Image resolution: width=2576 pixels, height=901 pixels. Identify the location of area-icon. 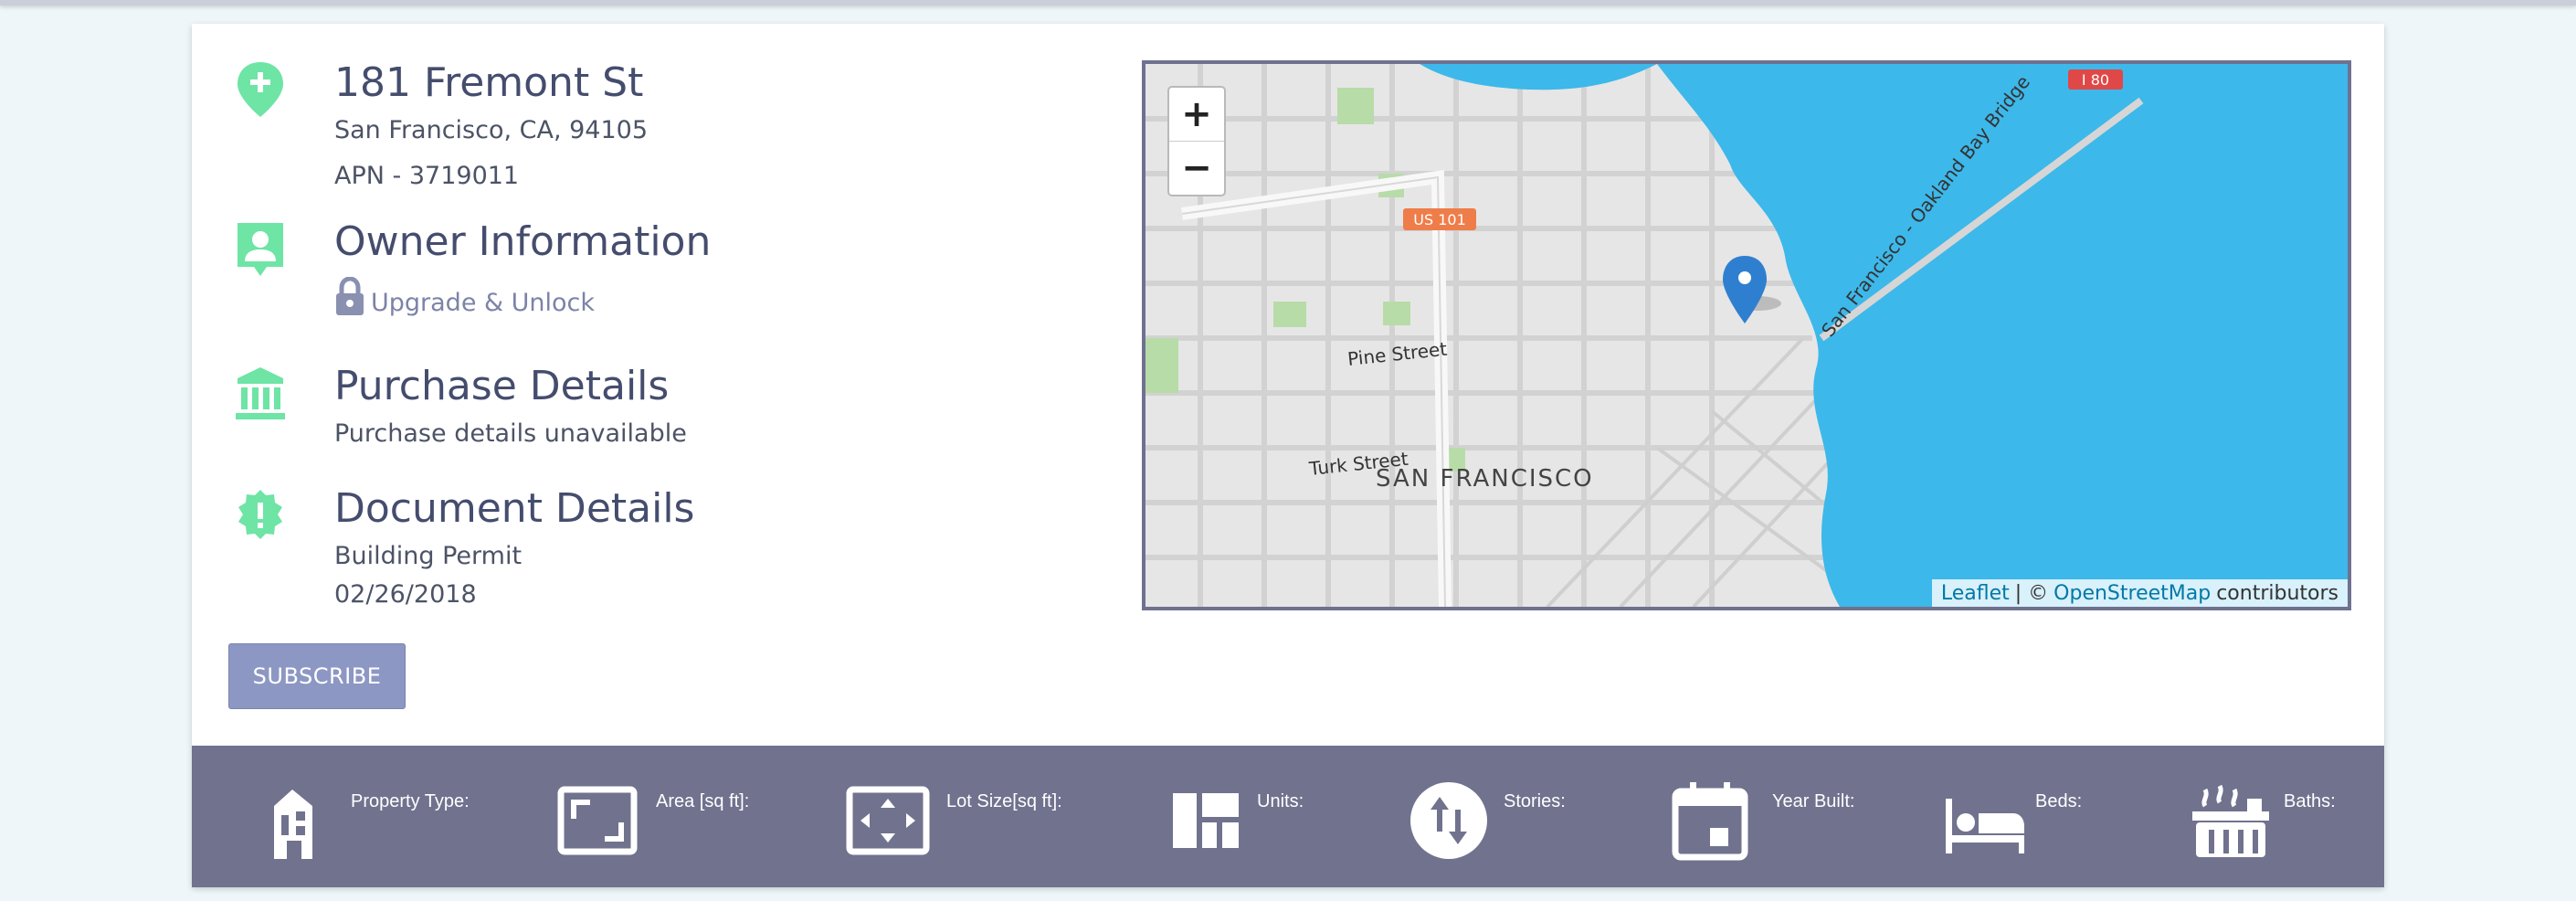
(597, 820).